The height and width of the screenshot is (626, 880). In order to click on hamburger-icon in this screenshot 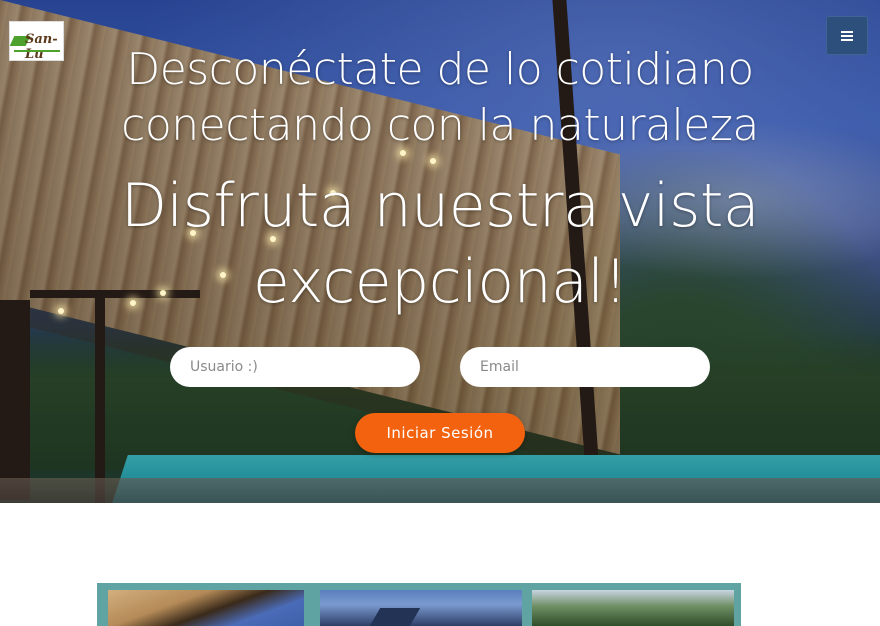, I will do `click(847, 35)`.